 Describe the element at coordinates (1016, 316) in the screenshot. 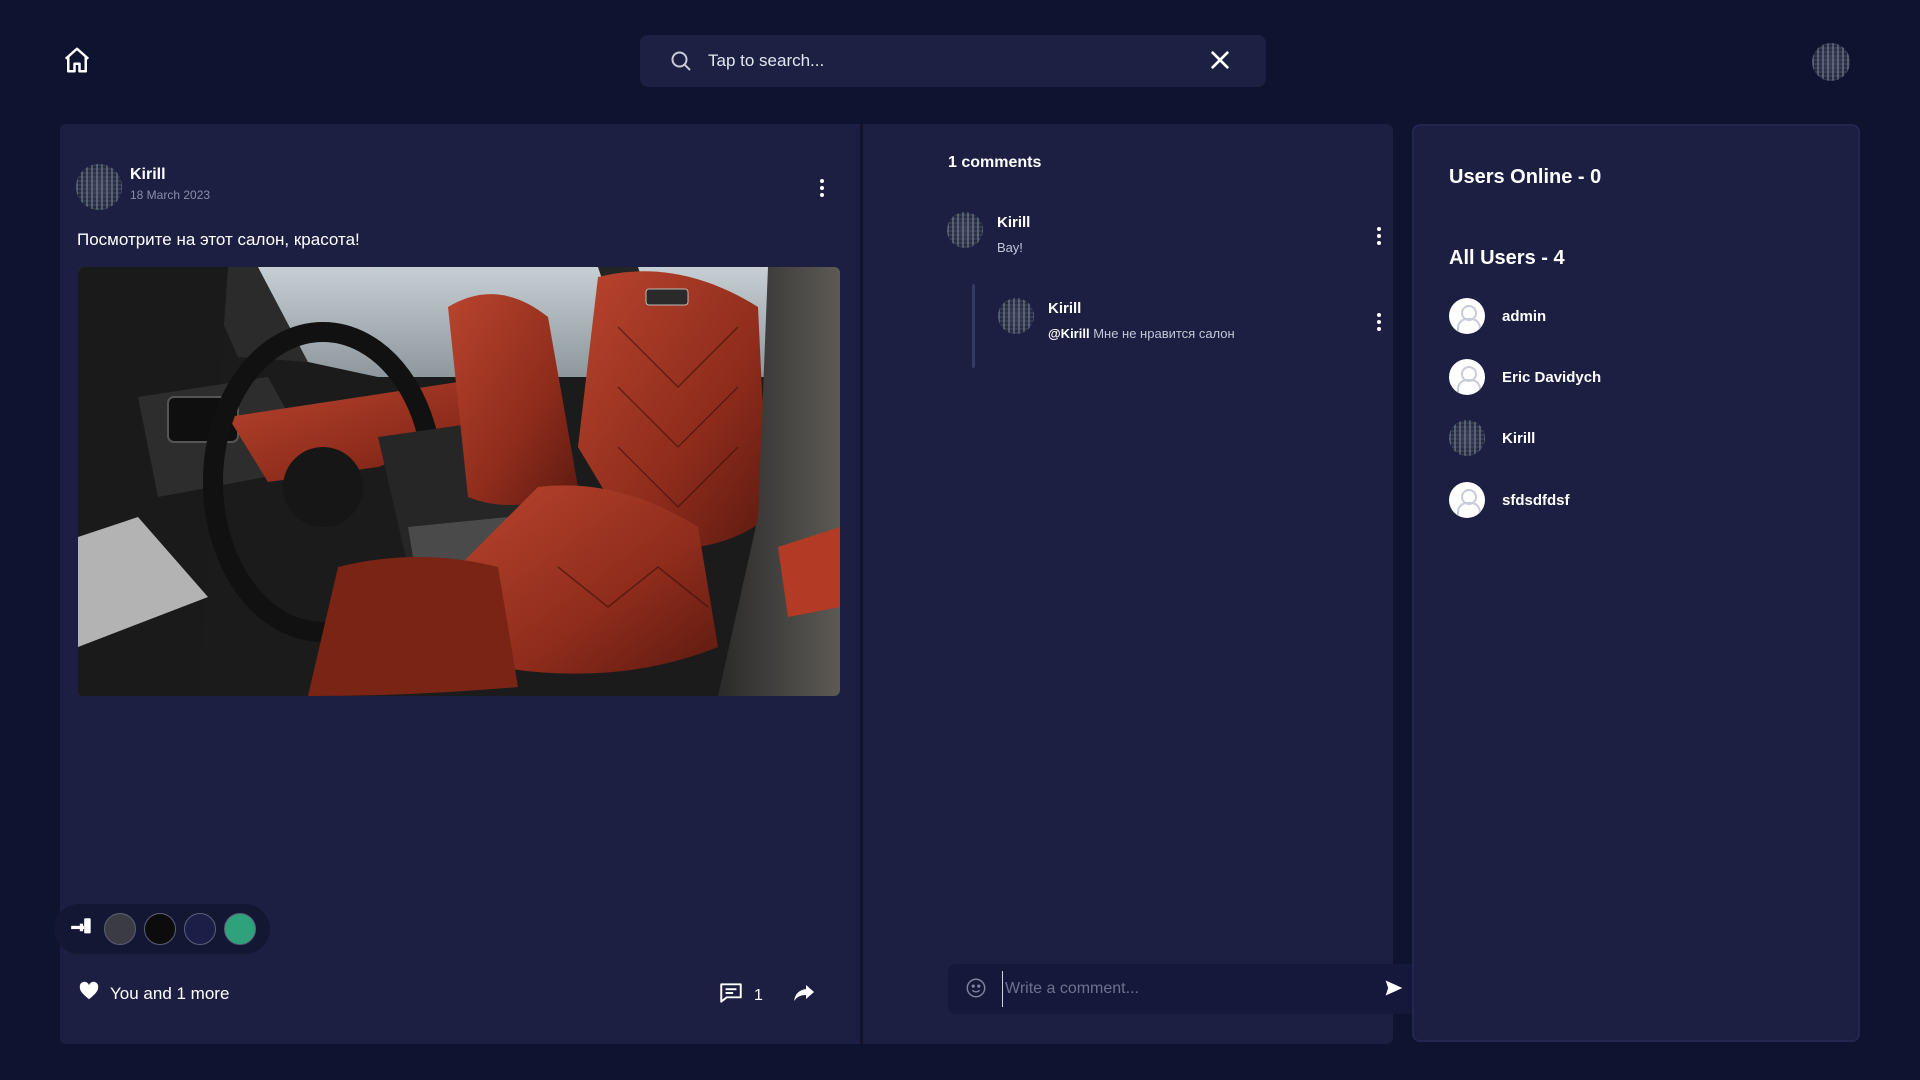

I see `reply-author-avatar` at that location.